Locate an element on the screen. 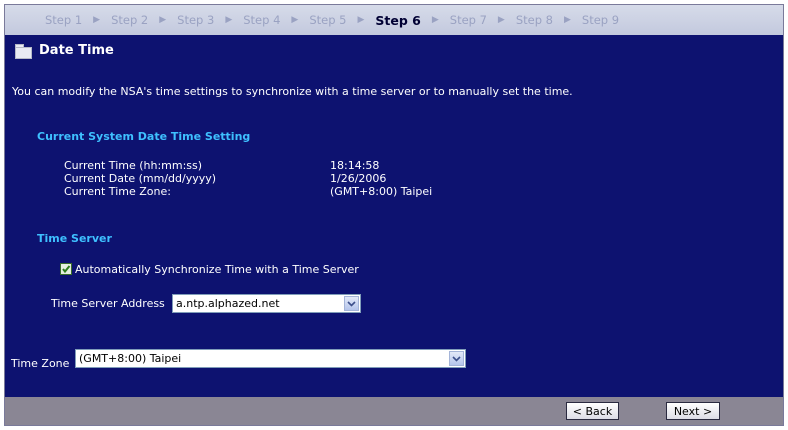 The width and height of the screenshot is (788, 430). current-setting-heading: Current System Date Time Setting is located at coordinates (144, 136).